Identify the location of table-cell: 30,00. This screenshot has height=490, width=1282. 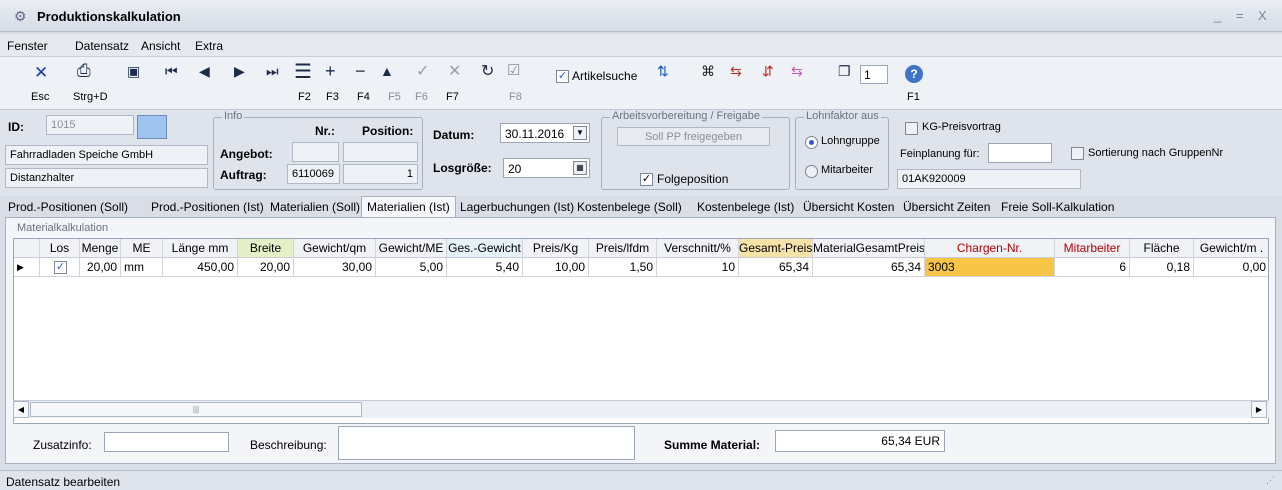
(335, 267).